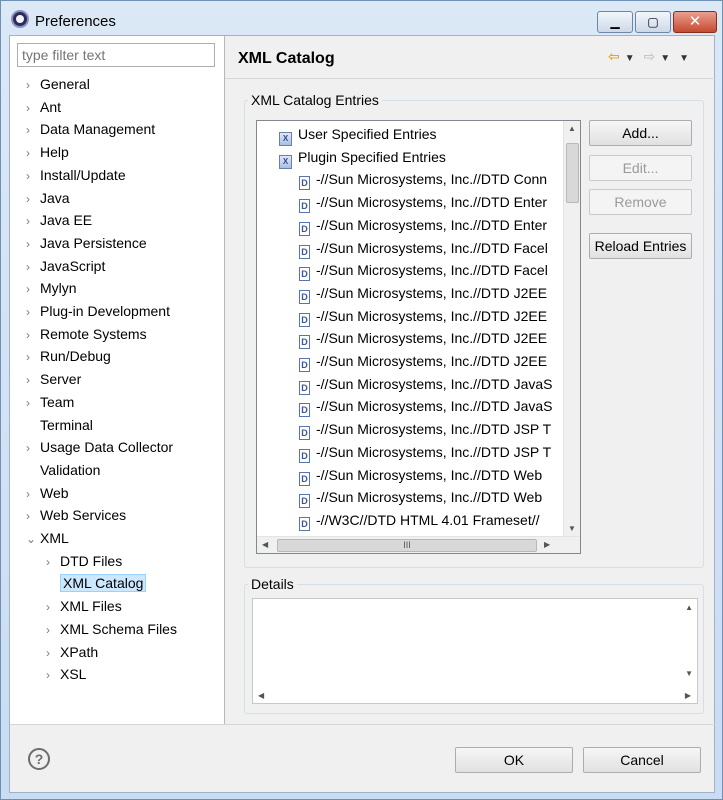  What do you see at coordinates (695, 22) in the screenshot?
I see `close-button: ✕` at bounding box center [695, 22].